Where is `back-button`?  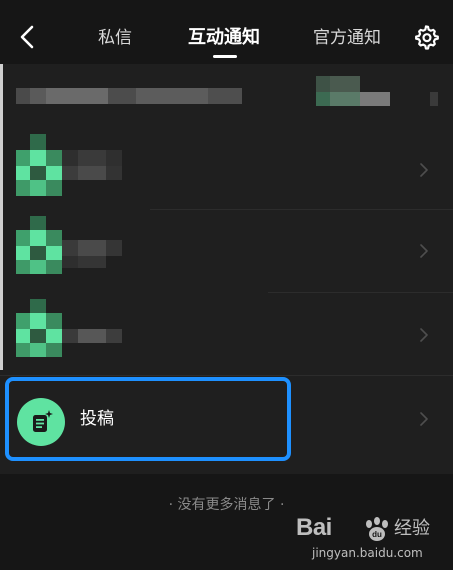
back-button is located at coordinates (27, 37).